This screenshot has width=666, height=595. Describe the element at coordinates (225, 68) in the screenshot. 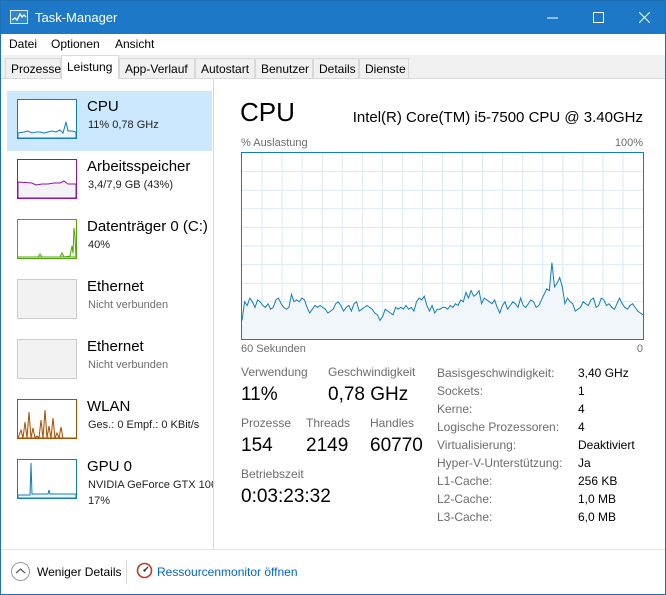

I see `tab-autostart: Autostart` at that location.